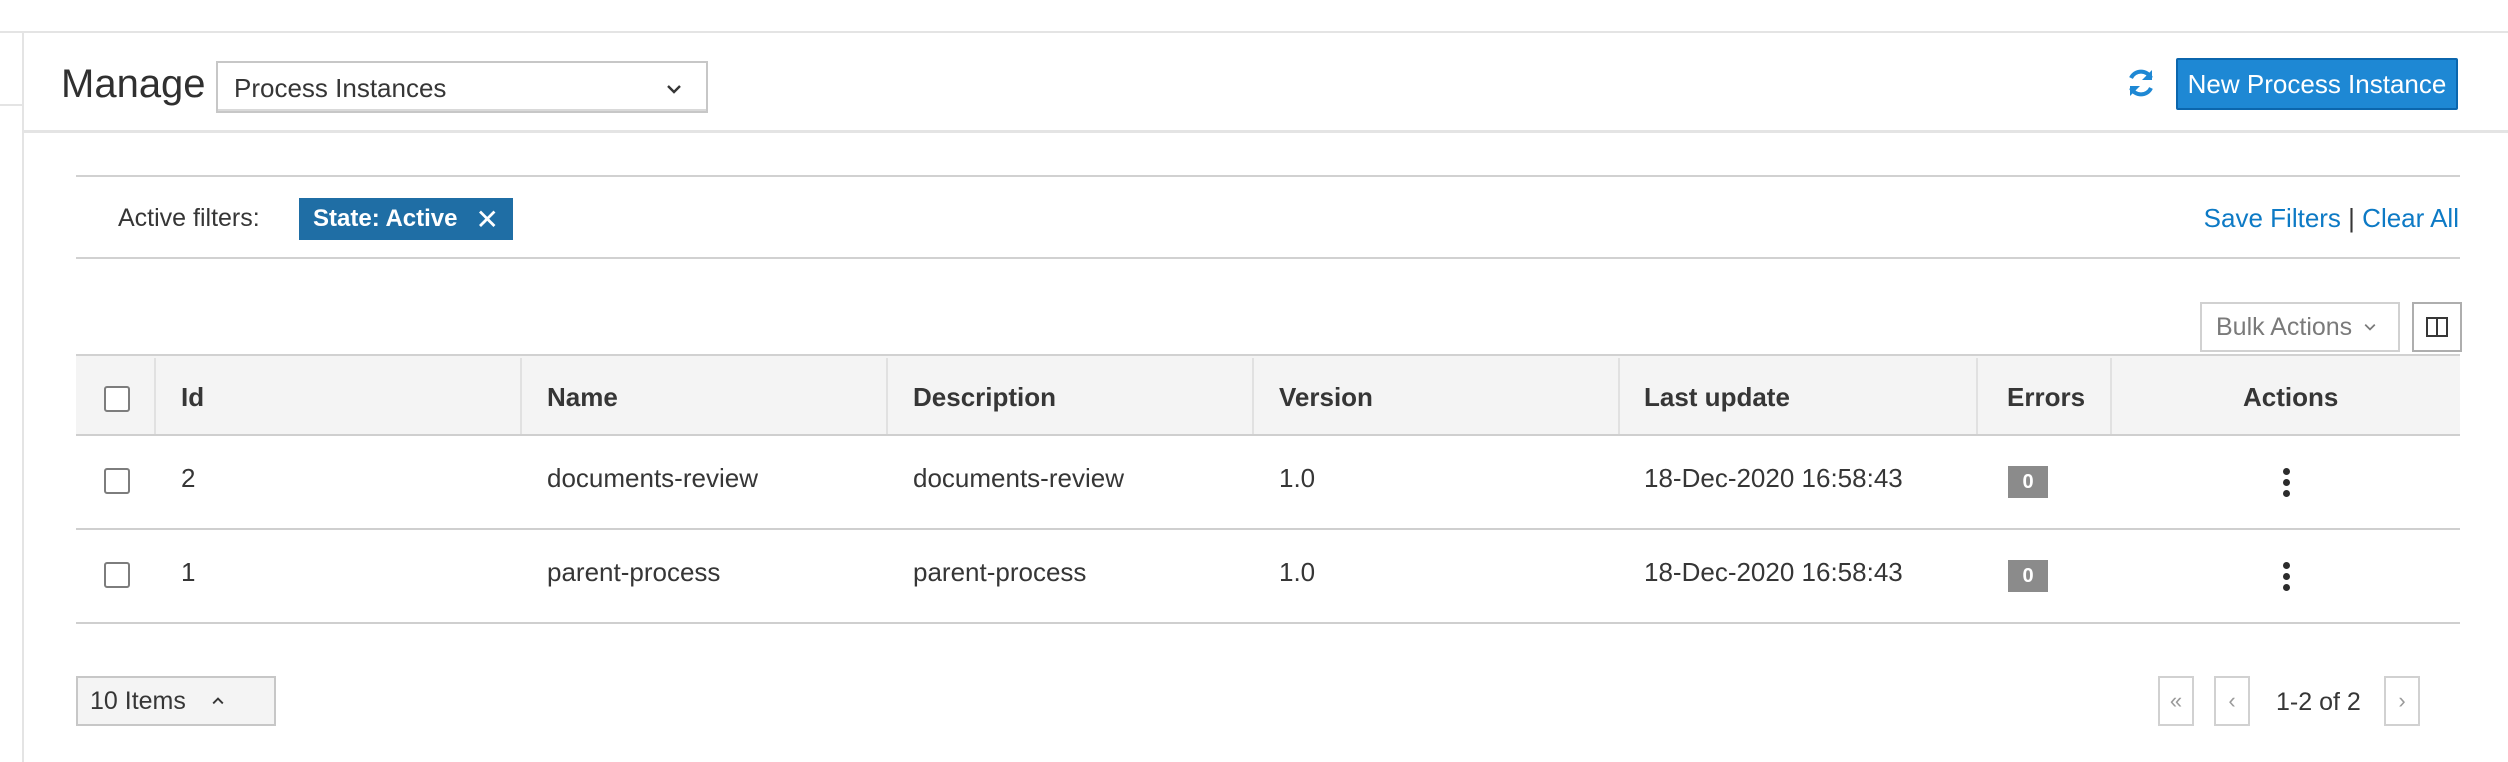  I want to click on per-page-dropdown: 10 Items, so click(176, 701).